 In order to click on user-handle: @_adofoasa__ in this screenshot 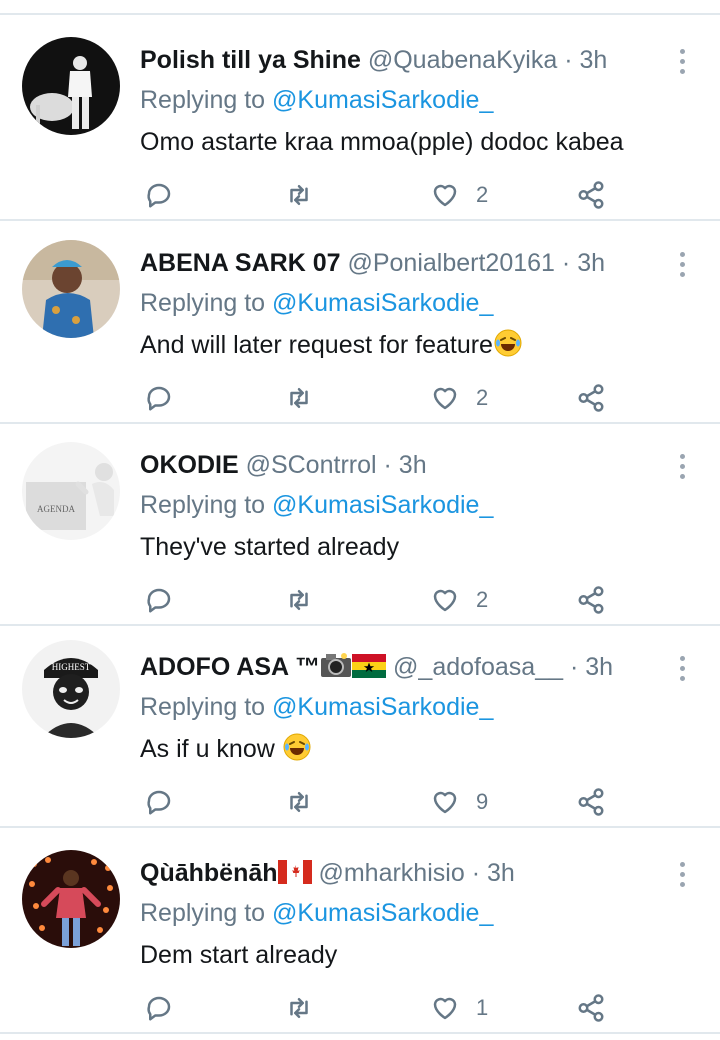, I will do `click(478, 667)`.